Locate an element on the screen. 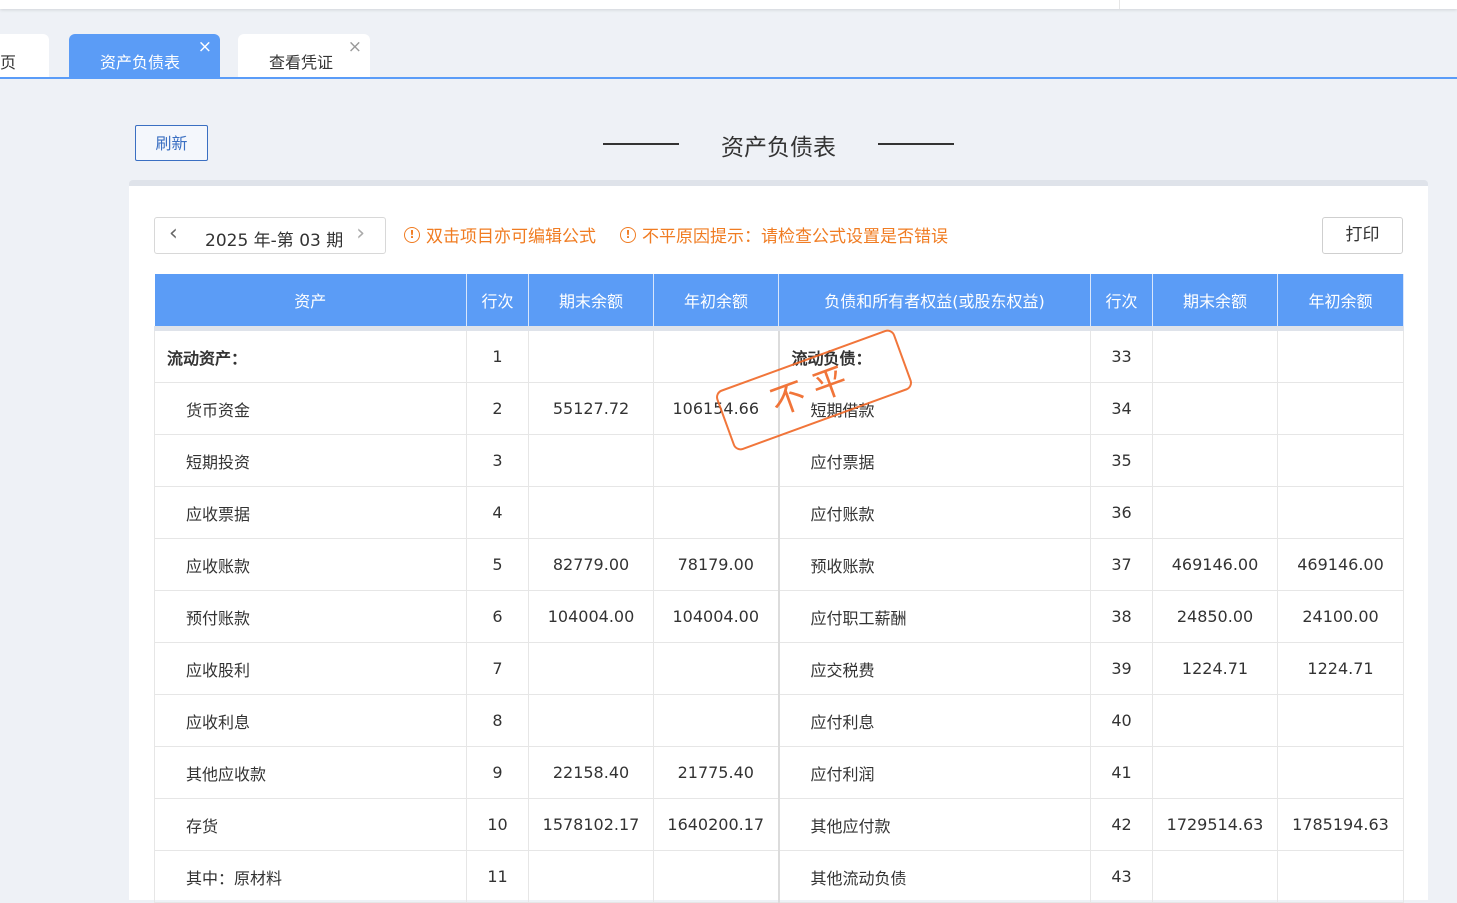 The image size is (1457, 903). liability-name-cell: 应付利润 is located at coordinates (934, 772).